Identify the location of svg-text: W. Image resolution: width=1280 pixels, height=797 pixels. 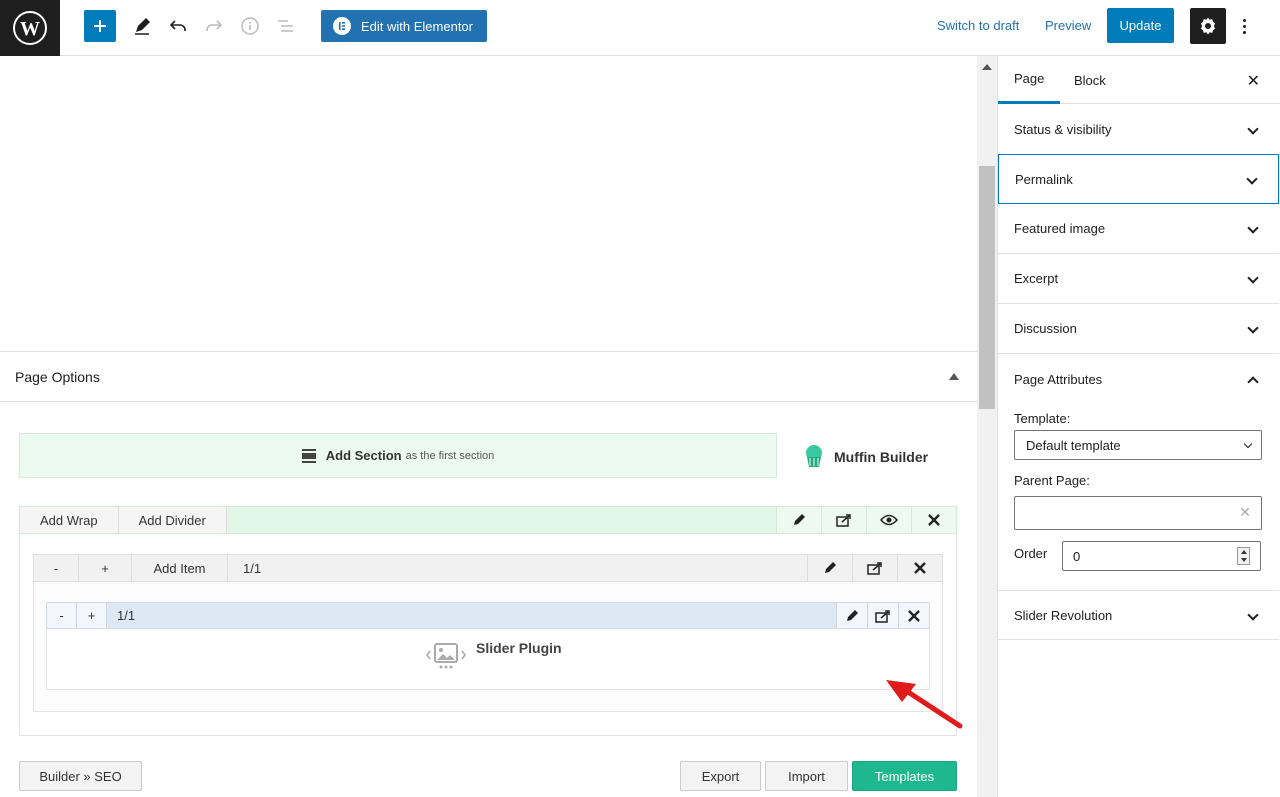
(30, 29).